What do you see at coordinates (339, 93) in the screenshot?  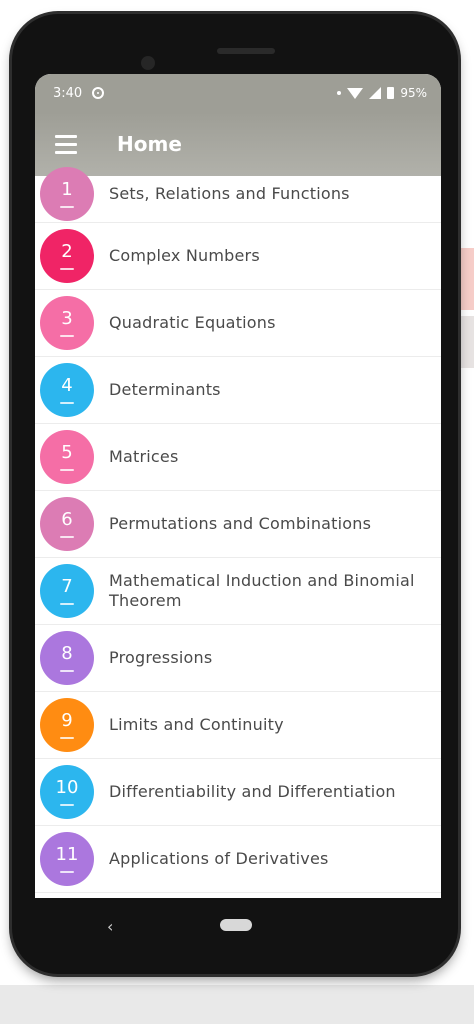 I see `dot-icon` at bounding box center [339, 93].